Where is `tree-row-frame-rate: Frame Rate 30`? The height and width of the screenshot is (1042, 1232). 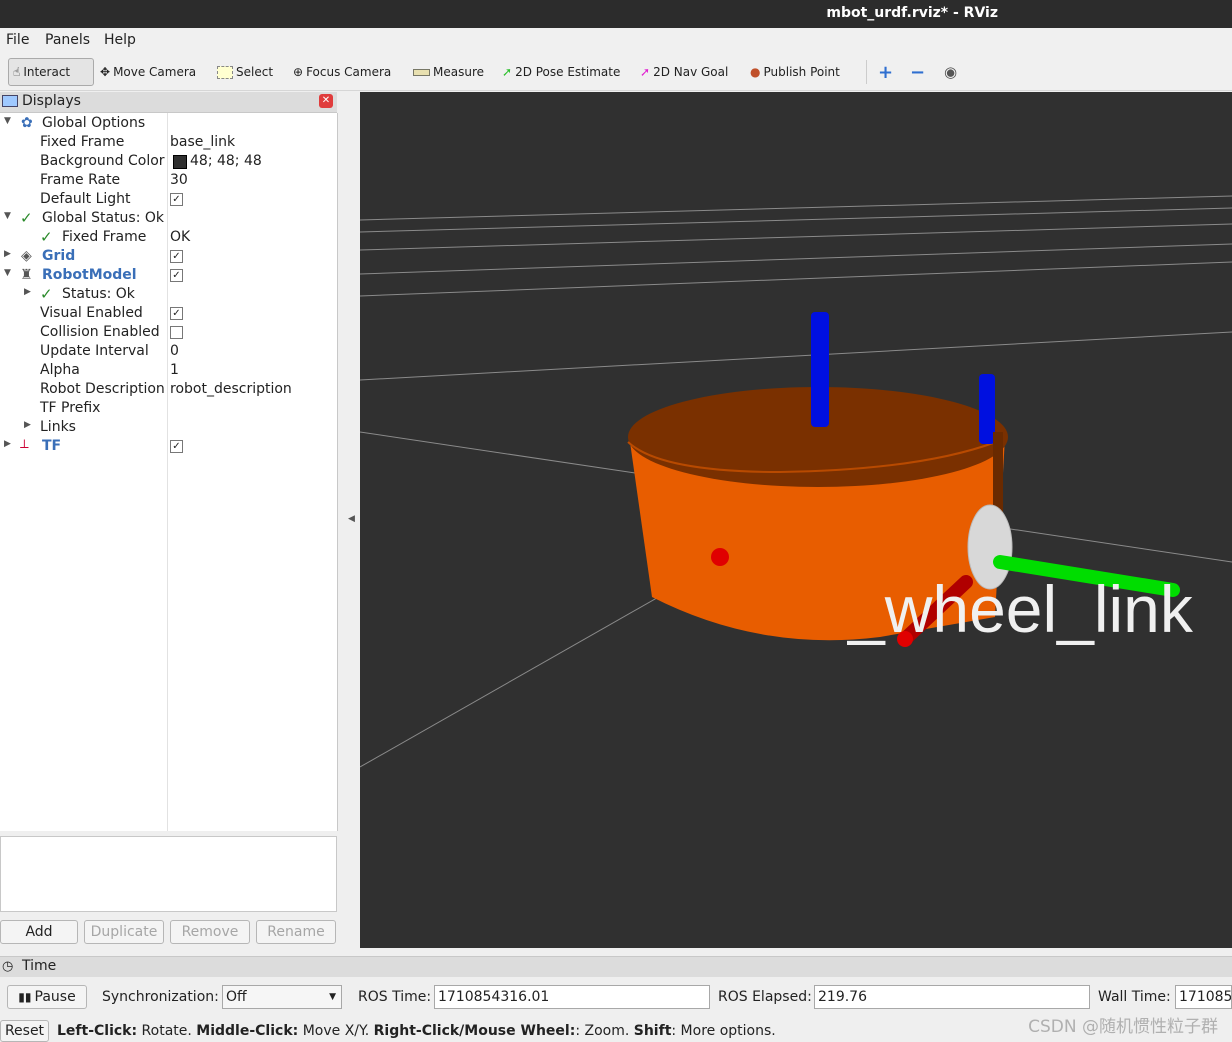 tree-row-frame-rate: Frame Rate 30 is located at coordinates (168, 181).